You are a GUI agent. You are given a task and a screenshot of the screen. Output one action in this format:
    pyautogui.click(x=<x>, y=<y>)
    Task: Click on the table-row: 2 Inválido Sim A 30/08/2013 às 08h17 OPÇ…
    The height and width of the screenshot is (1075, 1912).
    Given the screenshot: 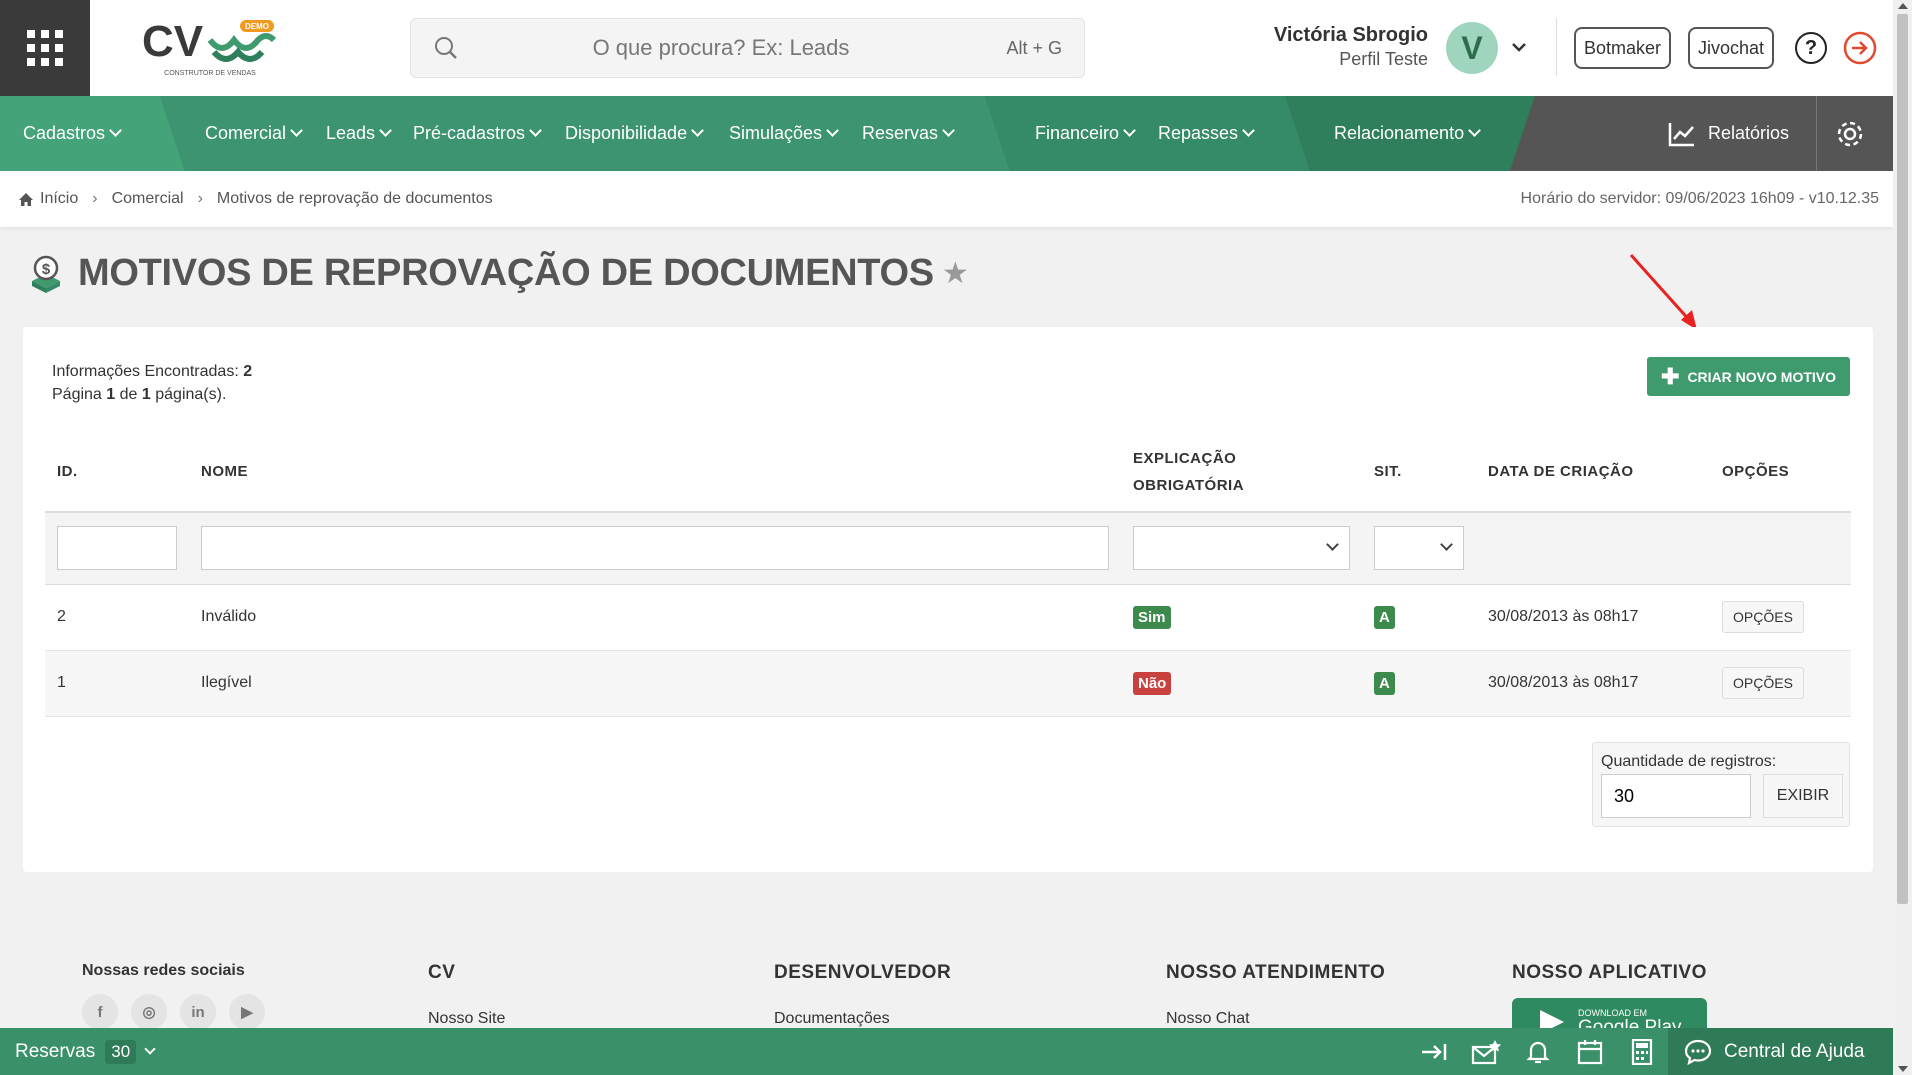 What is the action you would take?
    pyautogui.click(x=948, y=617)
    